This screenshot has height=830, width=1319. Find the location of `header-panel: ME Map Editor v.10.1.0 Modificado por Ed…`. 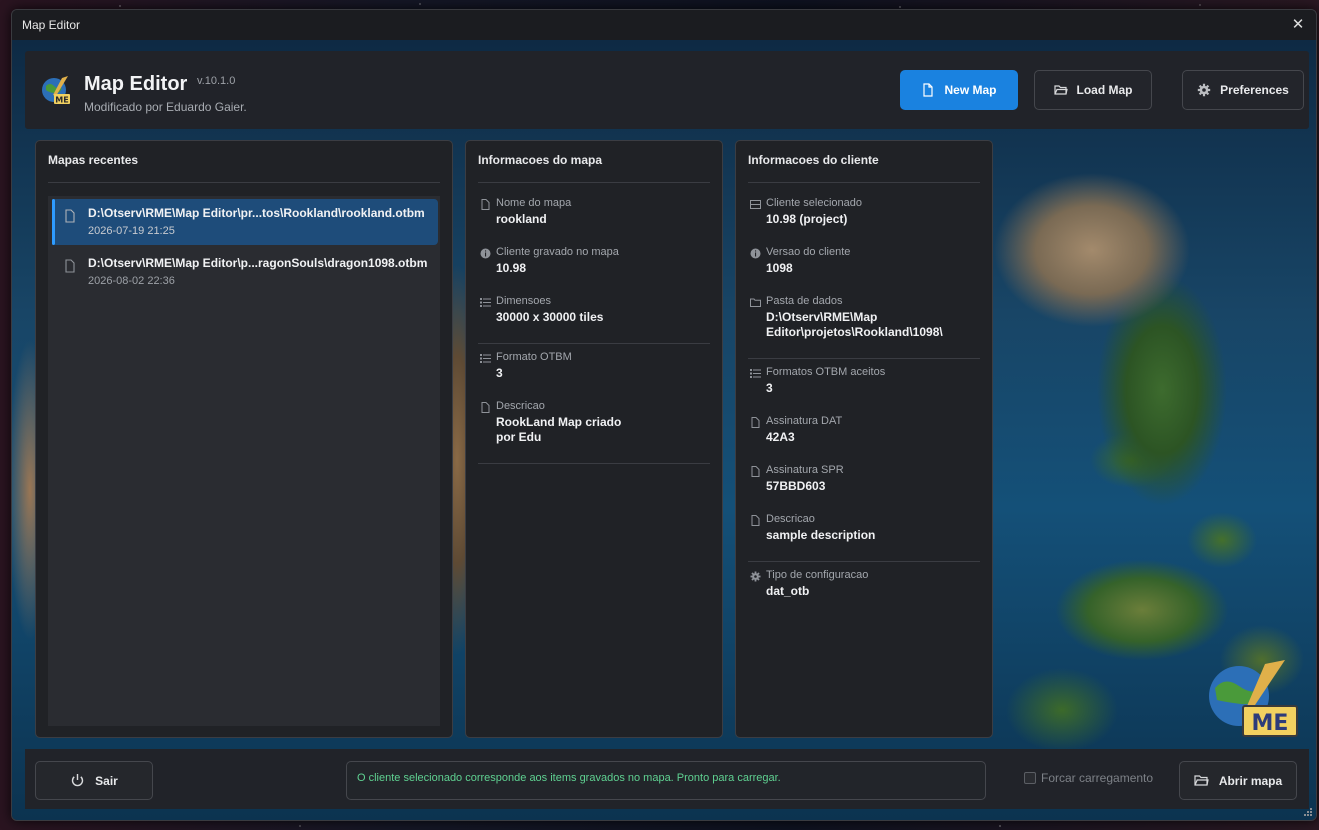

header-panel: ME Map Editor v.10.1.0 Modificado por Ed… is located at coordinates (667, 90).